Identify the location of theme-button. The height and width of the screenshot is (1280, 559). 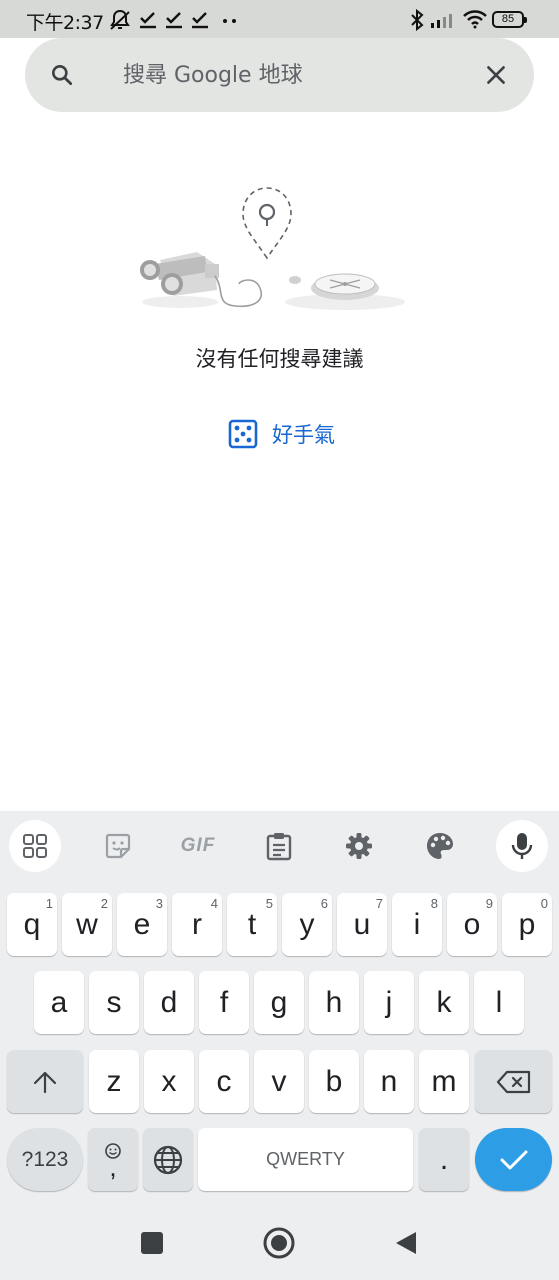
(440, 846).